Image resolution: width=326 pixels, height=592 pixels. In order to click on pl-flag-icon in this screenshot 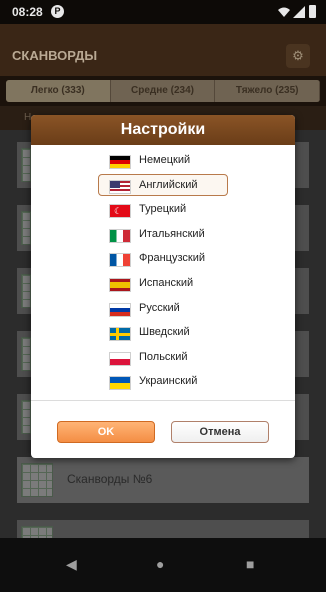, I will do `click(120, 359)`.